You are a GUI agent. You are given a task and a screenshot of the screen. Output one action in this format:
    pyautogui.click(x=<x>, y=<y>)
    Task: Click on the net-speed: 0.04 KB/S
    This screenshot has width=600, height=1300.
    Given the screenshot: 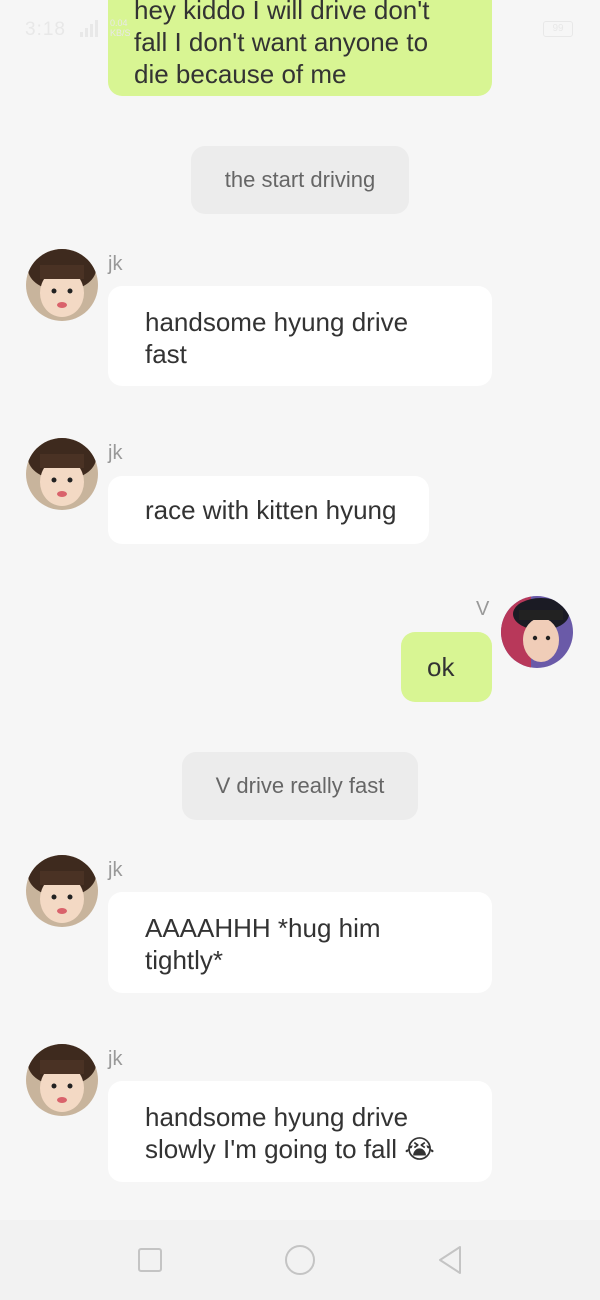 What is the action you would take?
    pyautogui.click(x=120, y=28)
    